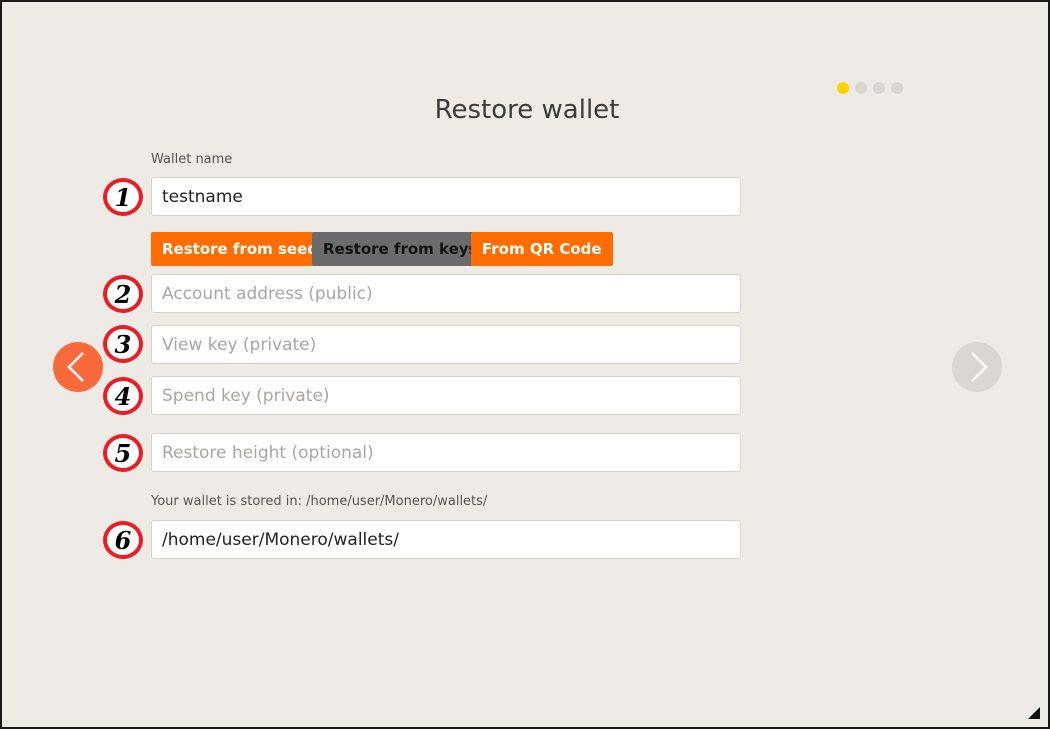  I want to click on resize-grip-icon, so click(1034, 713).